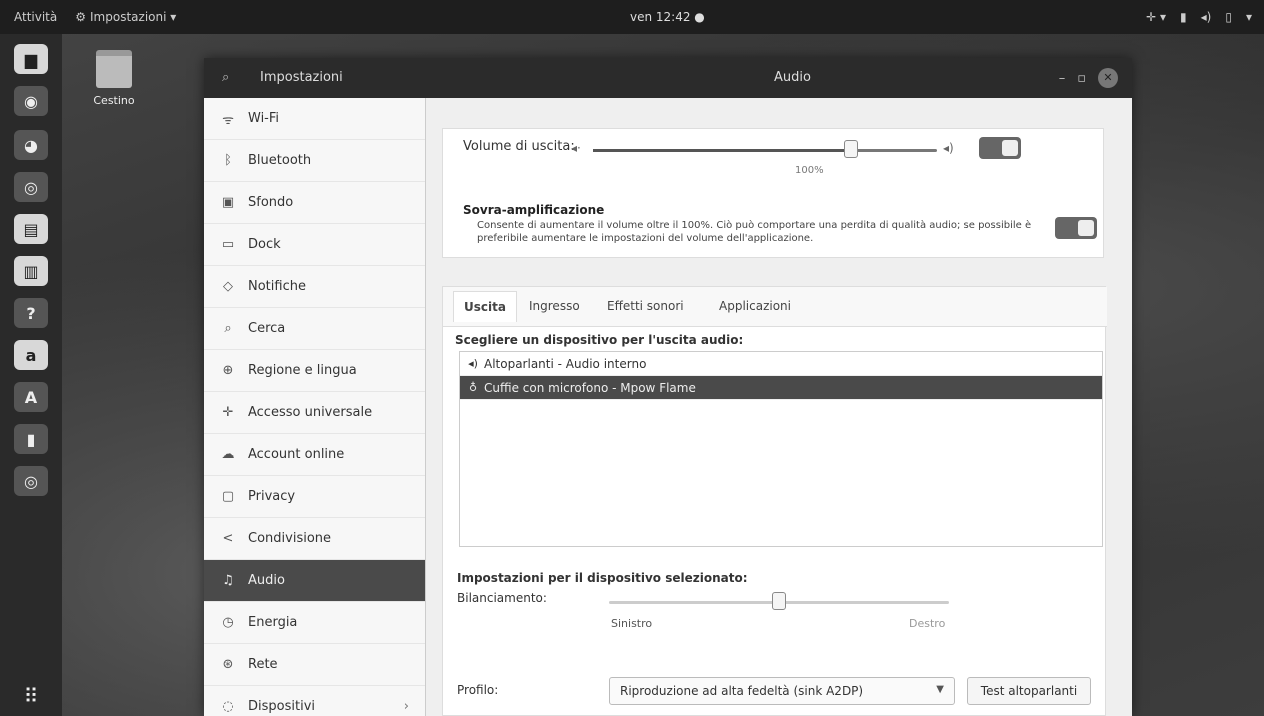 Image resolution: width=1264 pixels, height=716 pixels. I want to click on balance-left-label: Sinistro, so click(632, 623).